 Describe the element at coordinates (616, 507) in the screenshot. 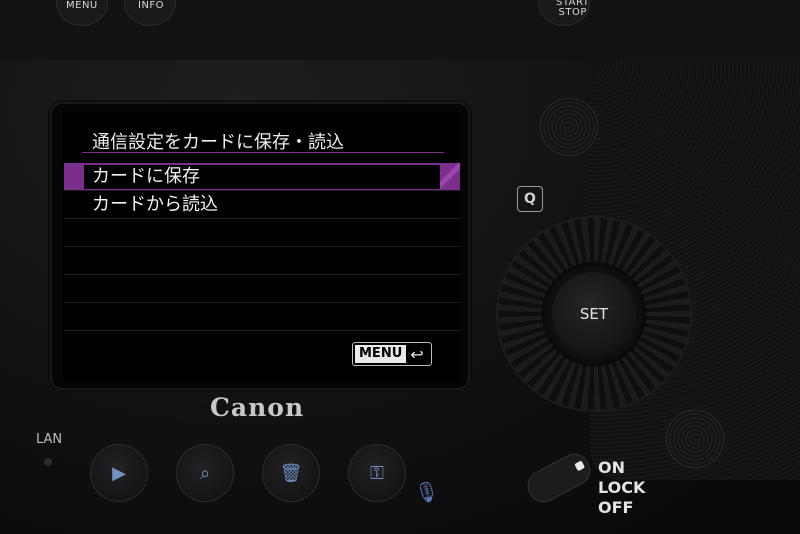

I see `switch-off-label: OFF` at that location.